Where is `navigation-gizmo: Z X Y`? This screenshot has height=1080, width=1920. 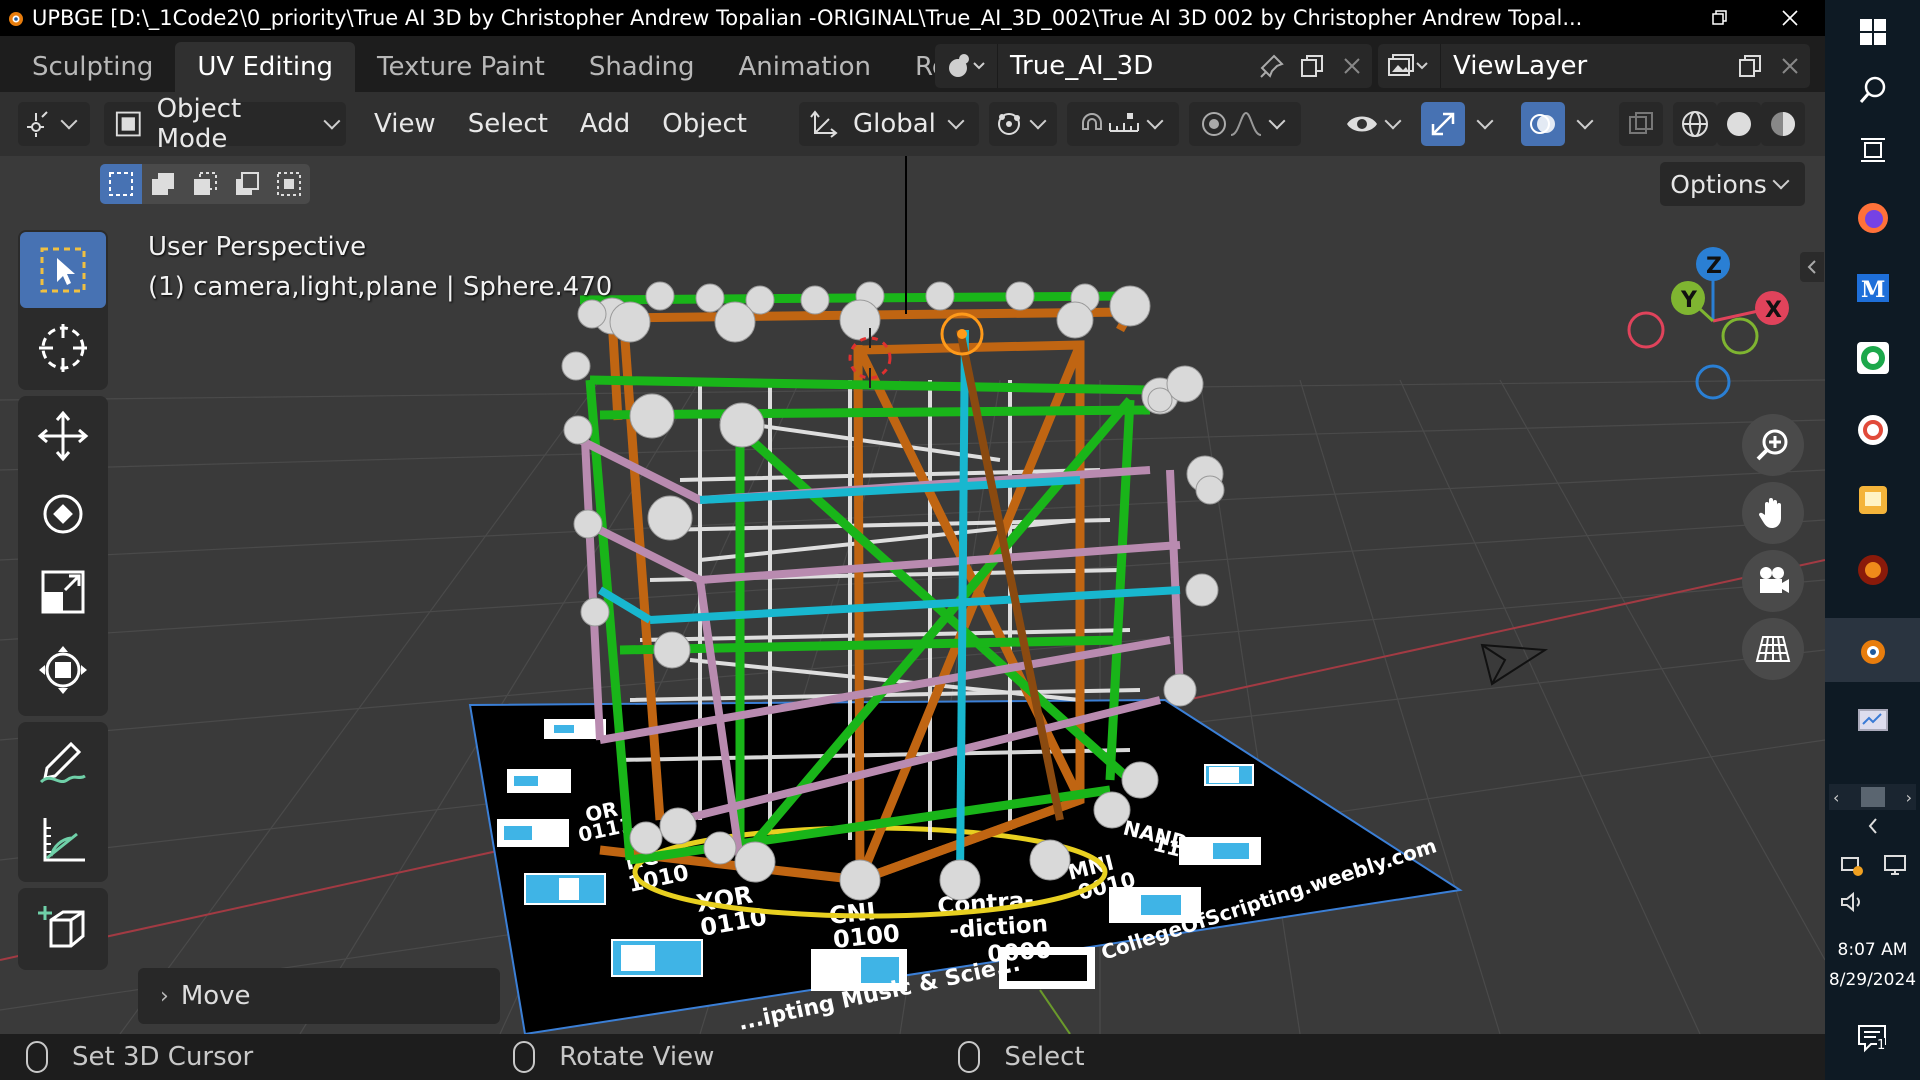 navigation-gizmo: Z X Y is located at coordinates (1710, 321).